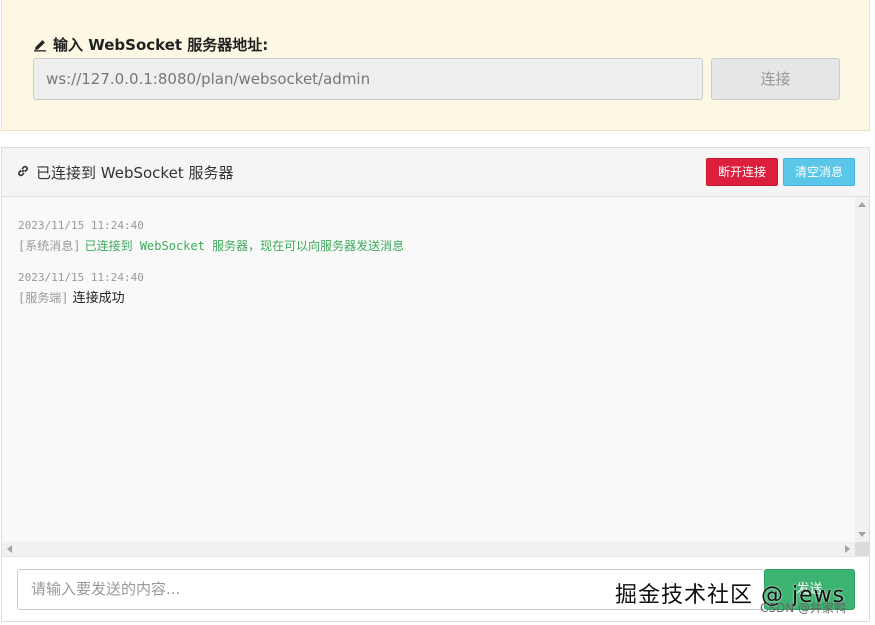  I want to click on pencil-icon, so click(40, 45).